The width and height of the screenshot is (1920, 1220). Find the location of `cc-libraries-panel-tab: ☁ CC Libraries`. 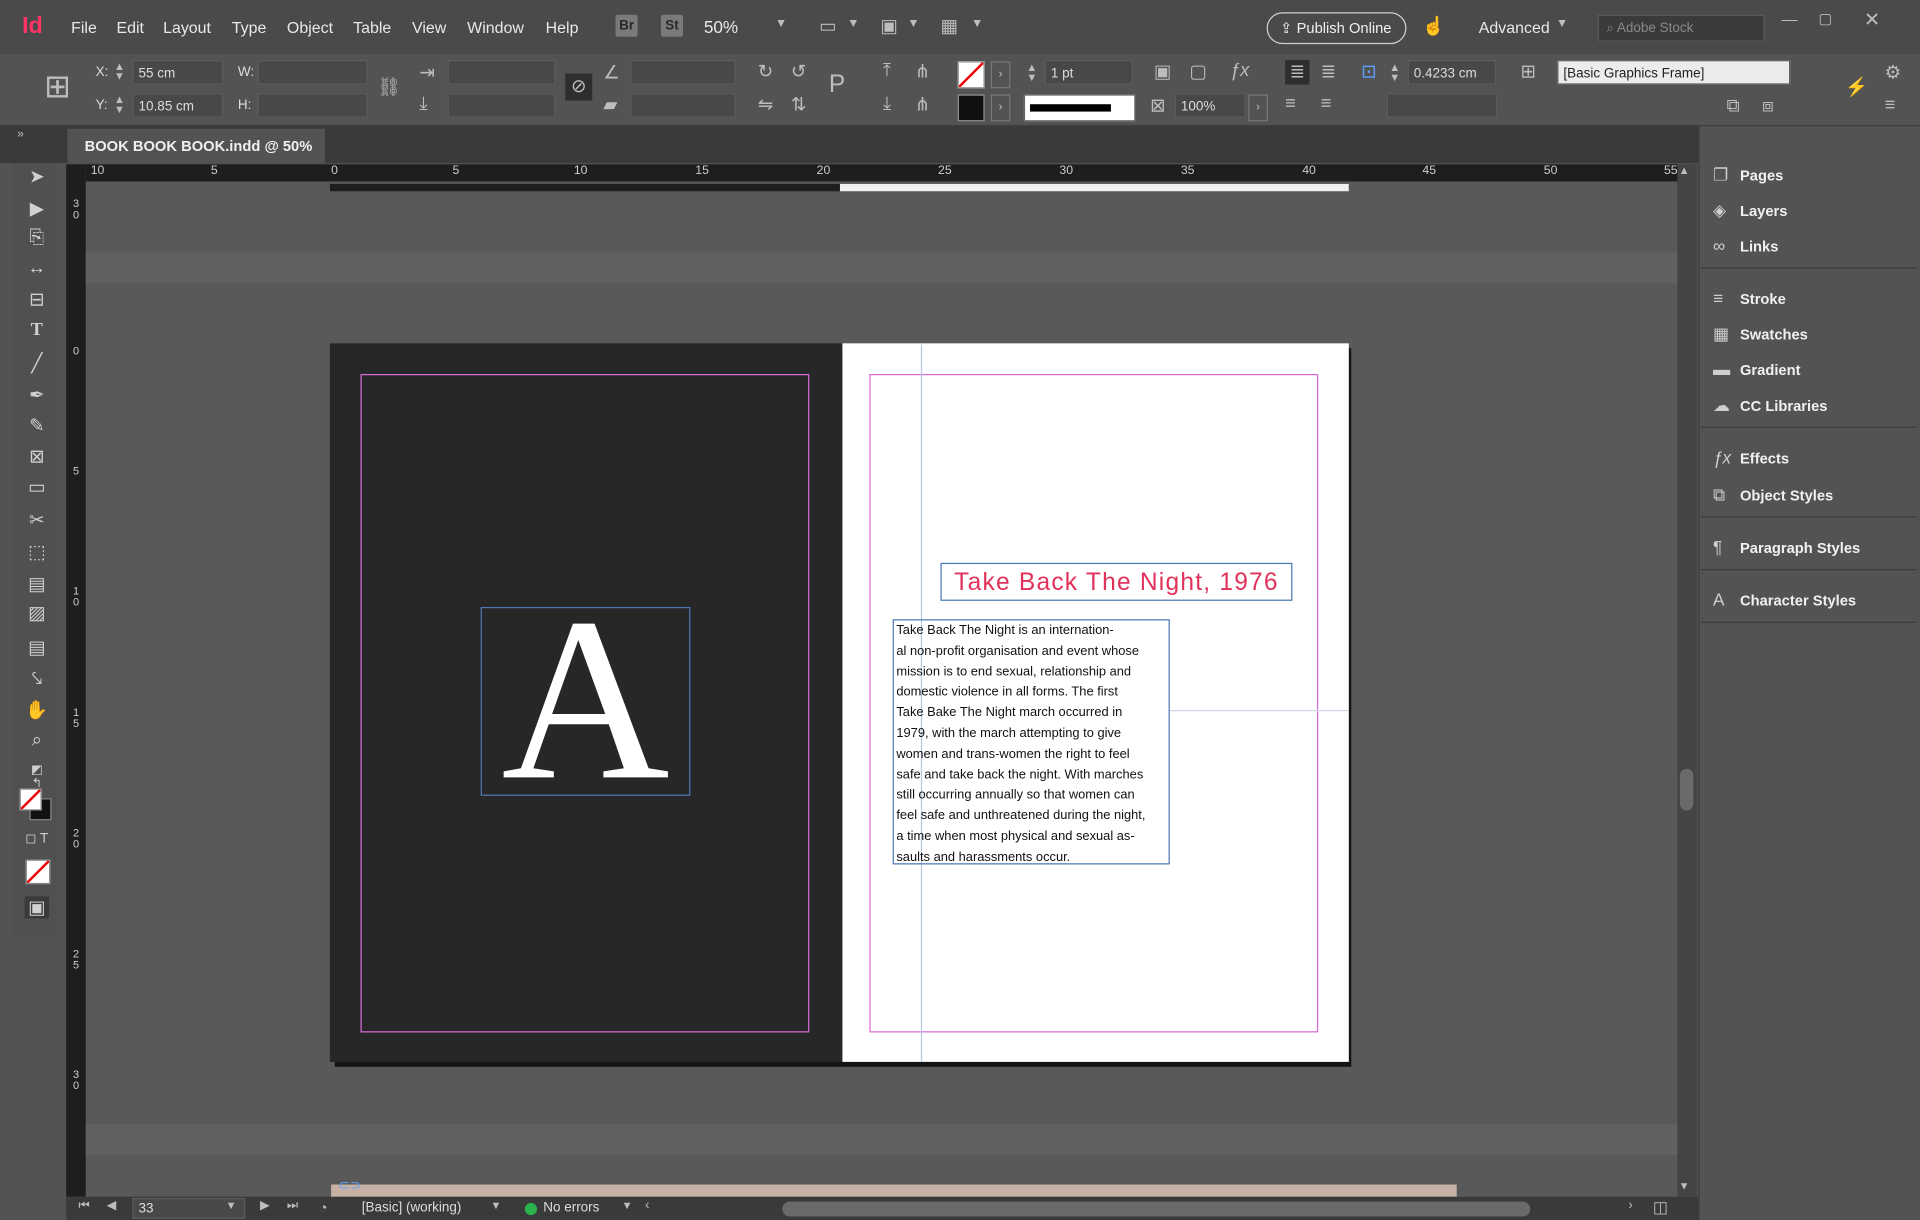

cc-libraries-panel-tab: ☁ CC Libraries is located at coordinates (1770, 405).